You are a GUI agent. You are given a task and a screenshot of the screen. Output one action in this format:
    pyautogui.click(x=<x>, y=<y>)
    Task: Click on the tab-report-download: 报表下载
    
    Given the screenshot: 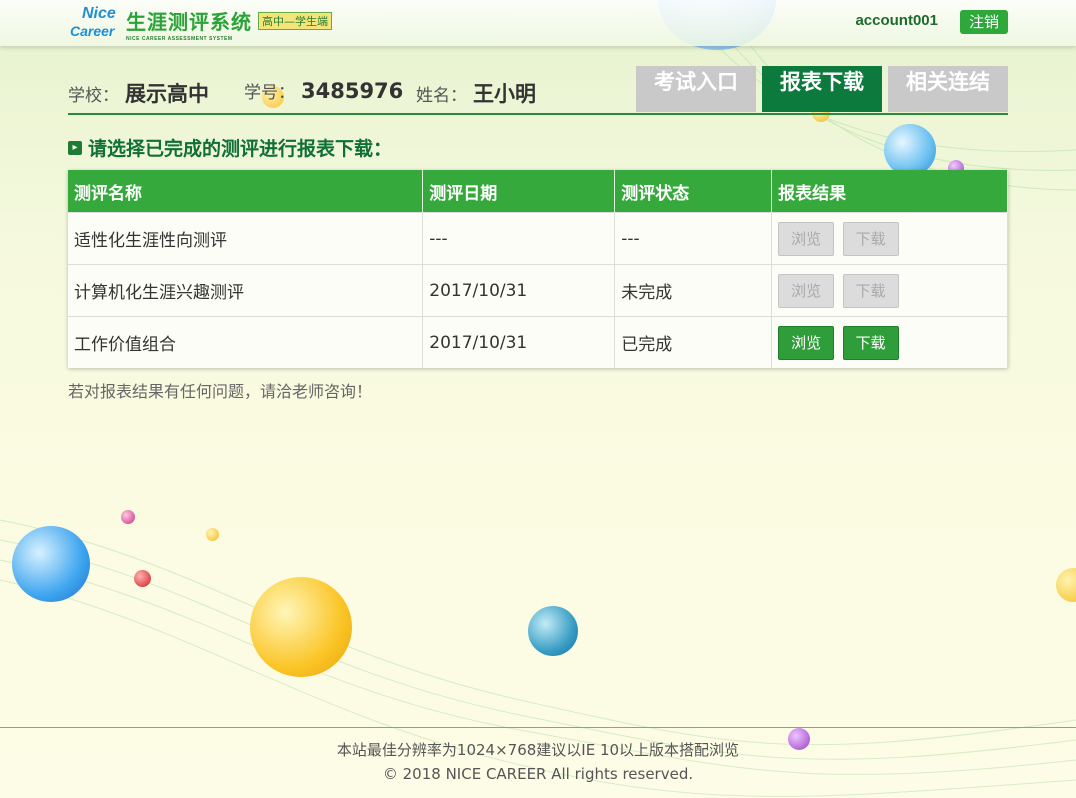 What is the action you would take?
    pyautogui.click(x=822, y=89)
    